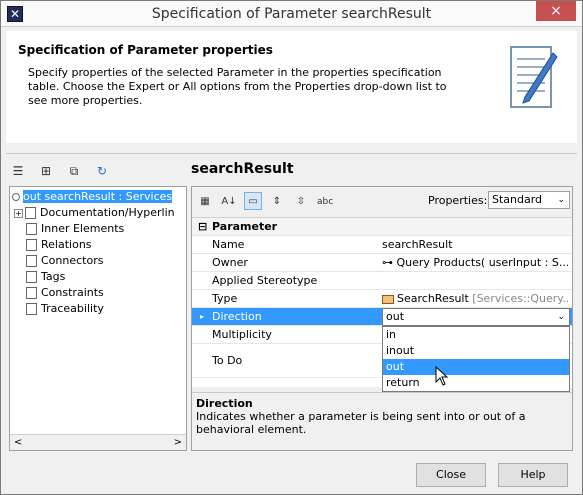  Describe the element at coordinates (433, 298) in the screenshot. I see `type-value-text: SearchResult` at that location.